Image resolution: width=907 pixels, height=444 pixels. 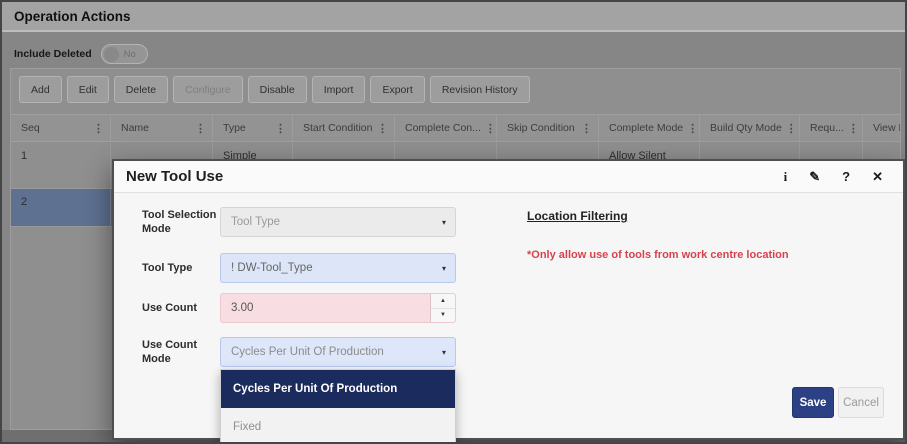 I want to click on column-header-complete-mode: Complete Mode ⋮, so click(x=649, y=128).